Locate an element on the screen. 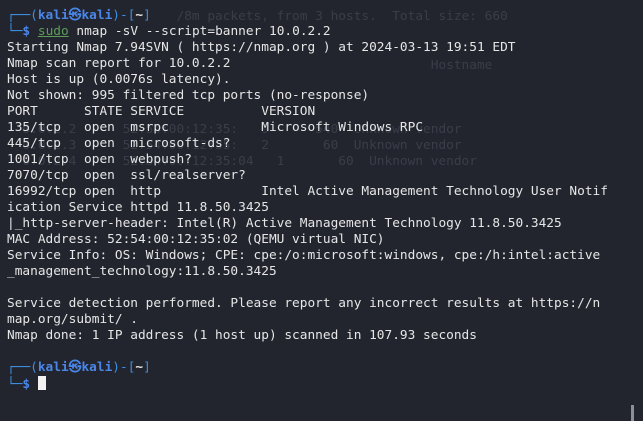  output-line: Nmap scan report for 10.0.2.2 is located at coordinates (119, 63).